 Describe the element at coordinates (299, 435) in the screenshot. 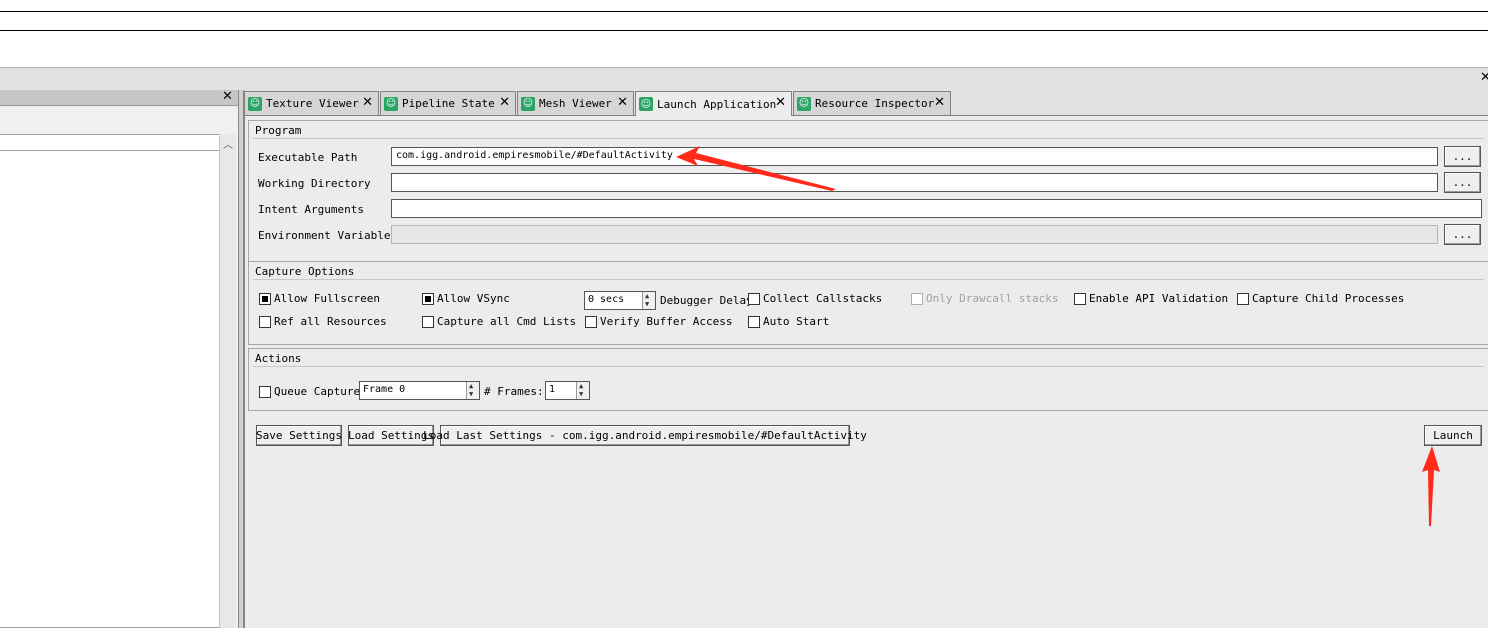

I see `save-settings-button: Save Settings` at that location.